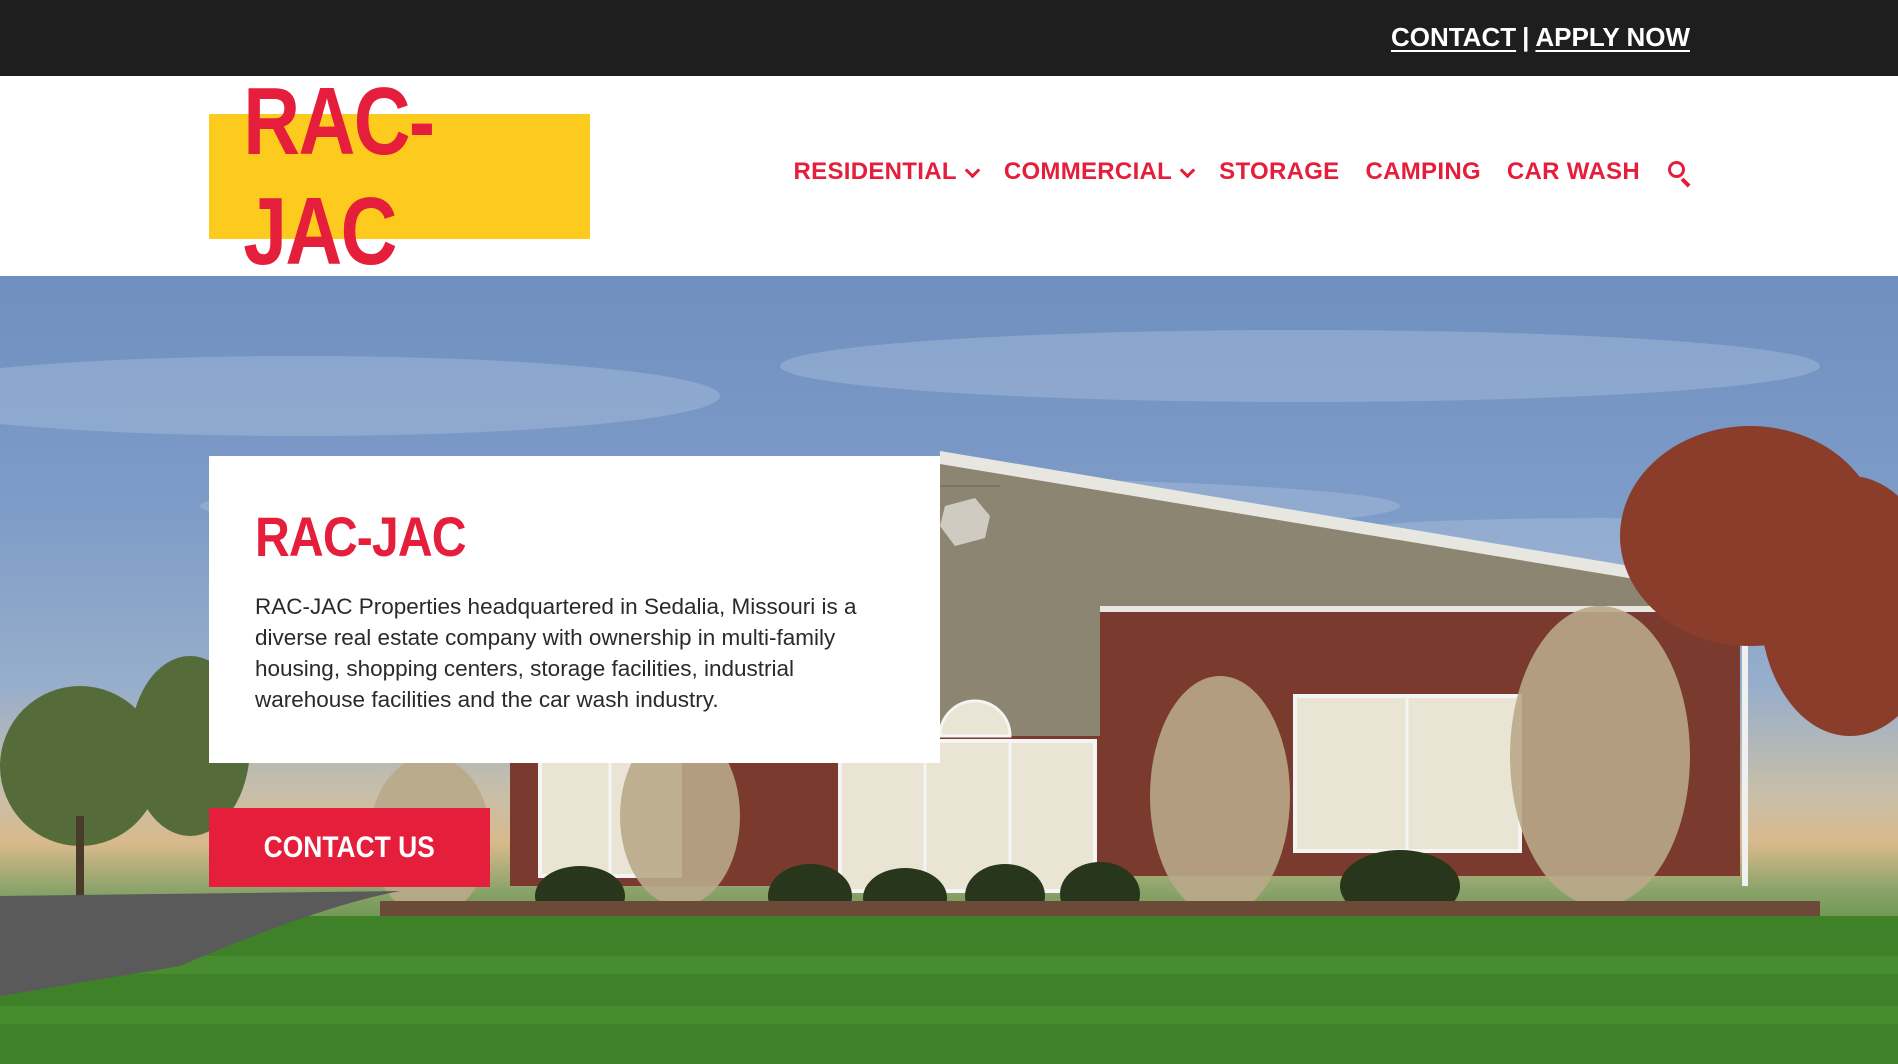  What do you see at coordinates (339, 176) in the screenshot?
I see `logo-text: RAC-JAC` at bounding box center [339, 176].